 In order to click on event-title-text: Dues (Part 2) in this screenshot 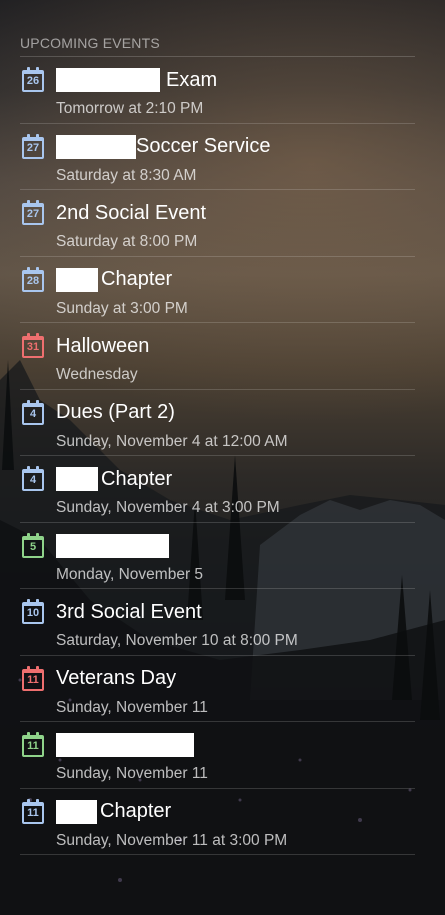, I will do `click(115, 412)`.